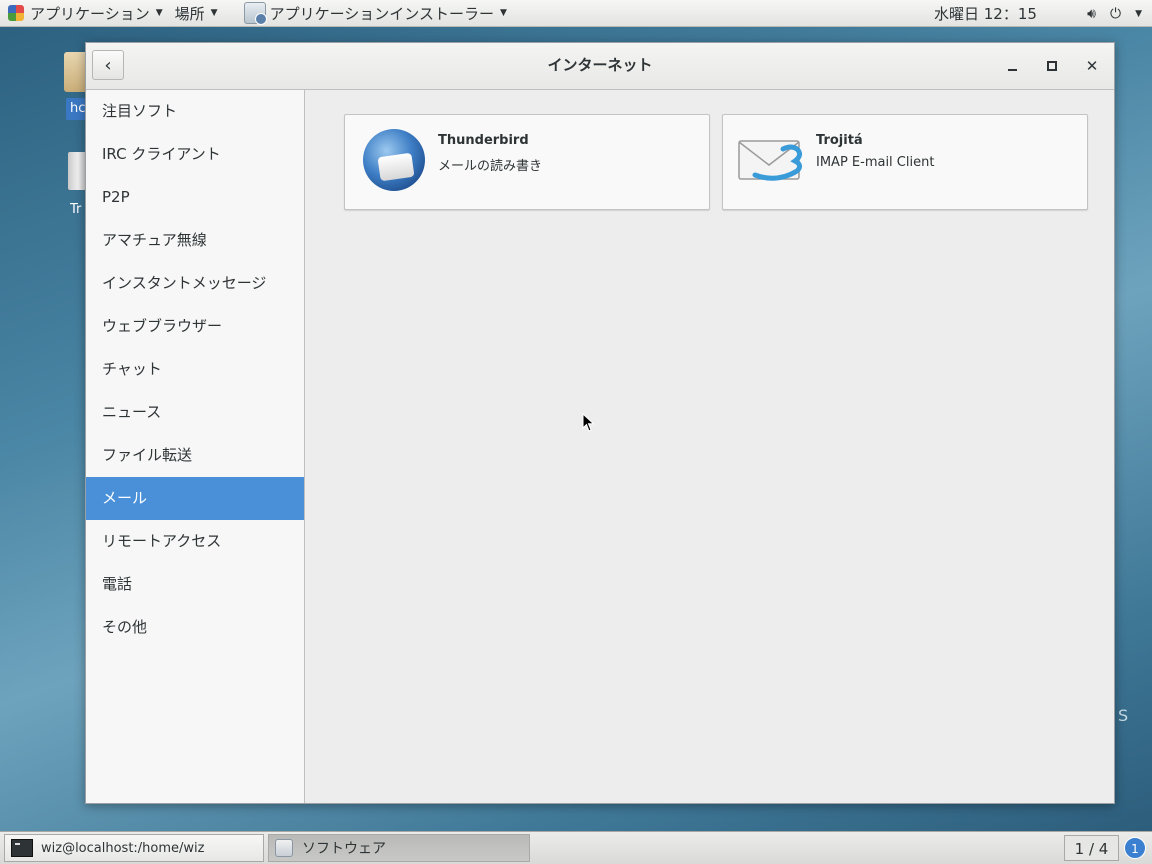 This screenshot has height=864, width=1152. Describe the element at coordinates (195, 455) in the screenshot. I see `sidebar-item-file-transfer: ファイル転送` at that location.